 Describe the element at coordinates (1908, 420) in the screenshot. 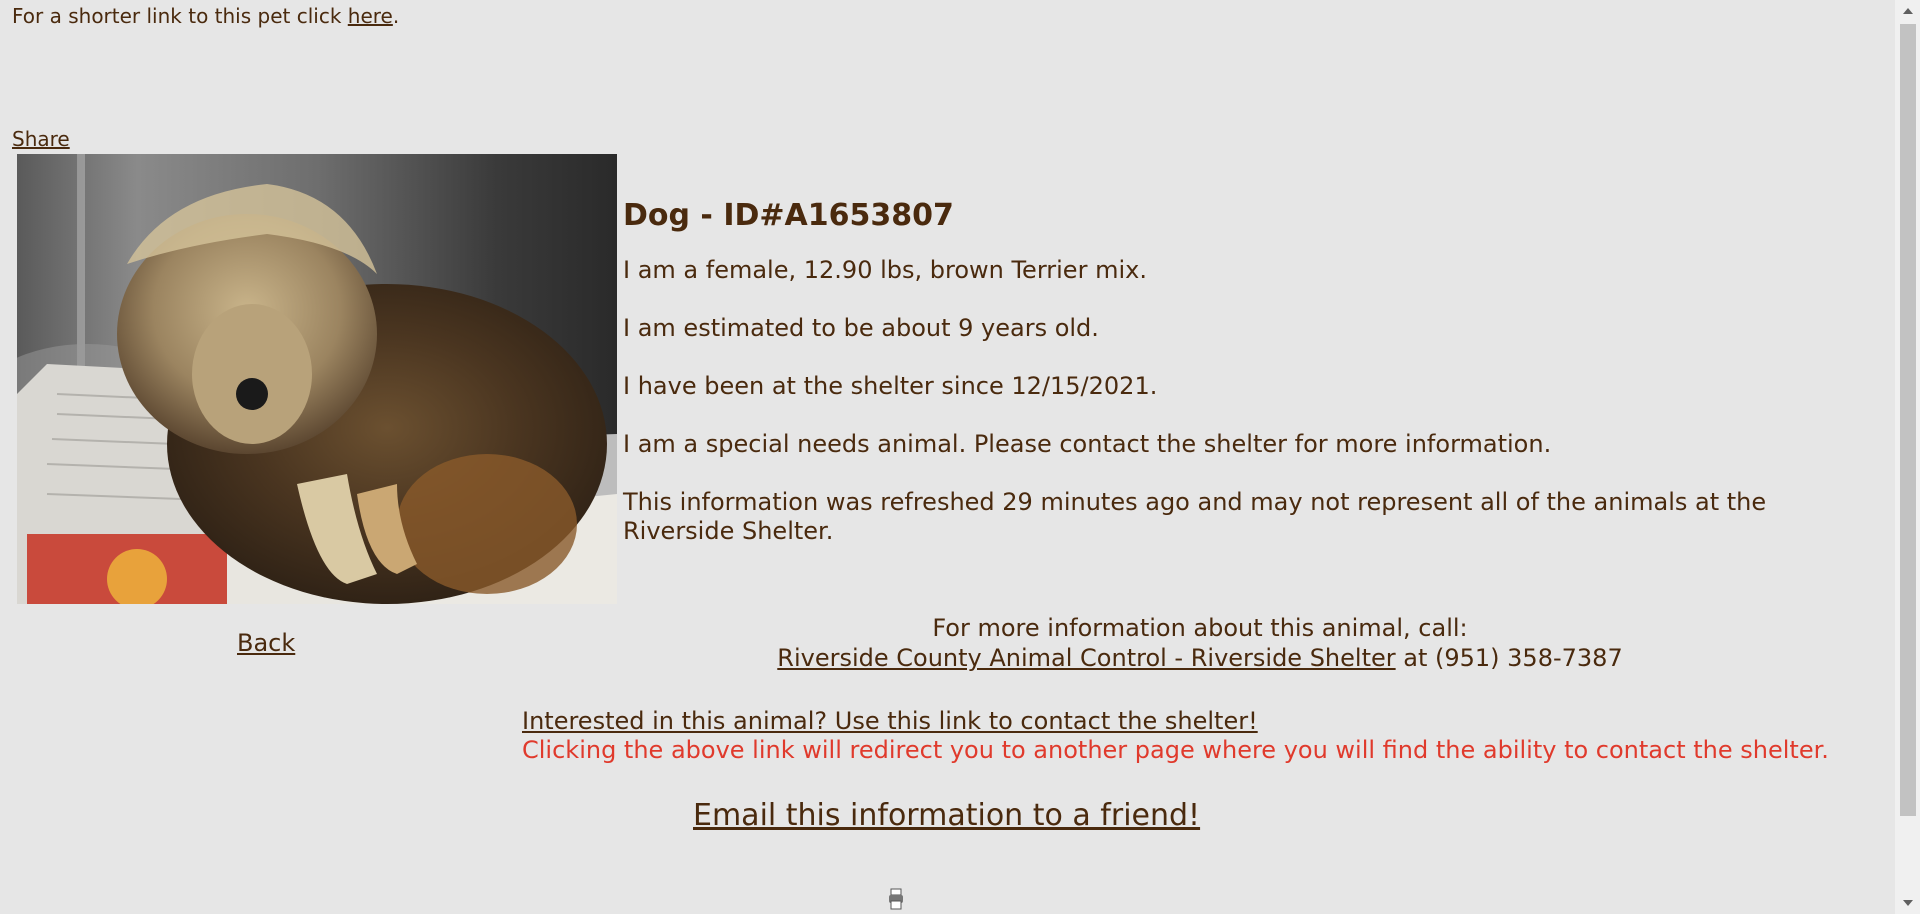

I see `scrollbar-thumb` at that location.